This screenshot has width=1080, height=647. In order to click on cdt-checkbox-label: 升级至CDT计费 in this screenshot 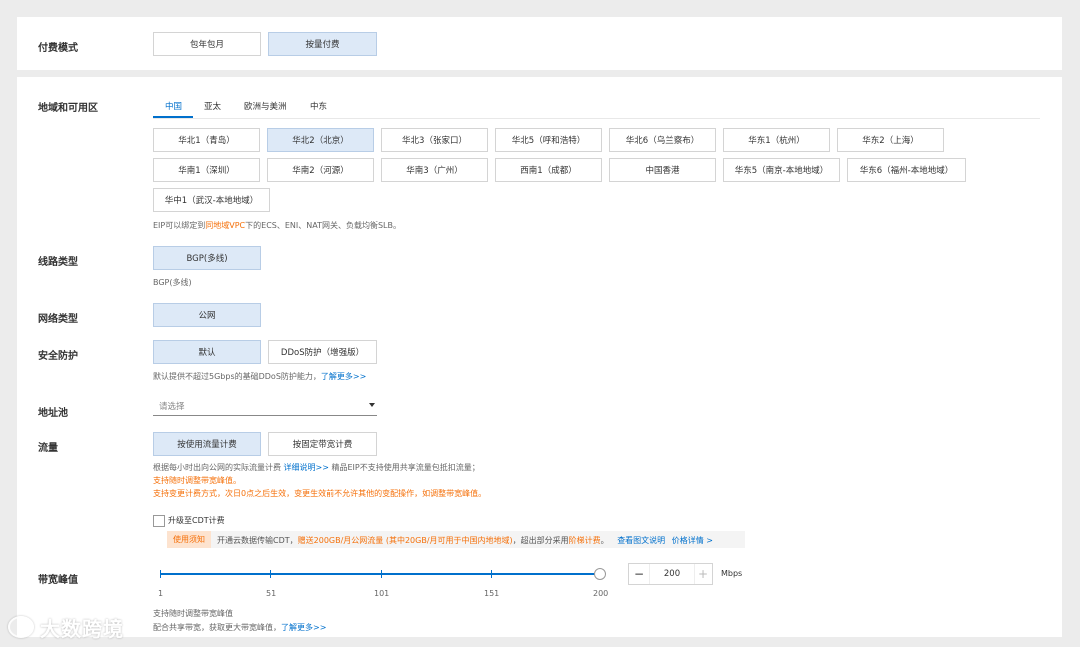, I will do `click(196, 520)`.